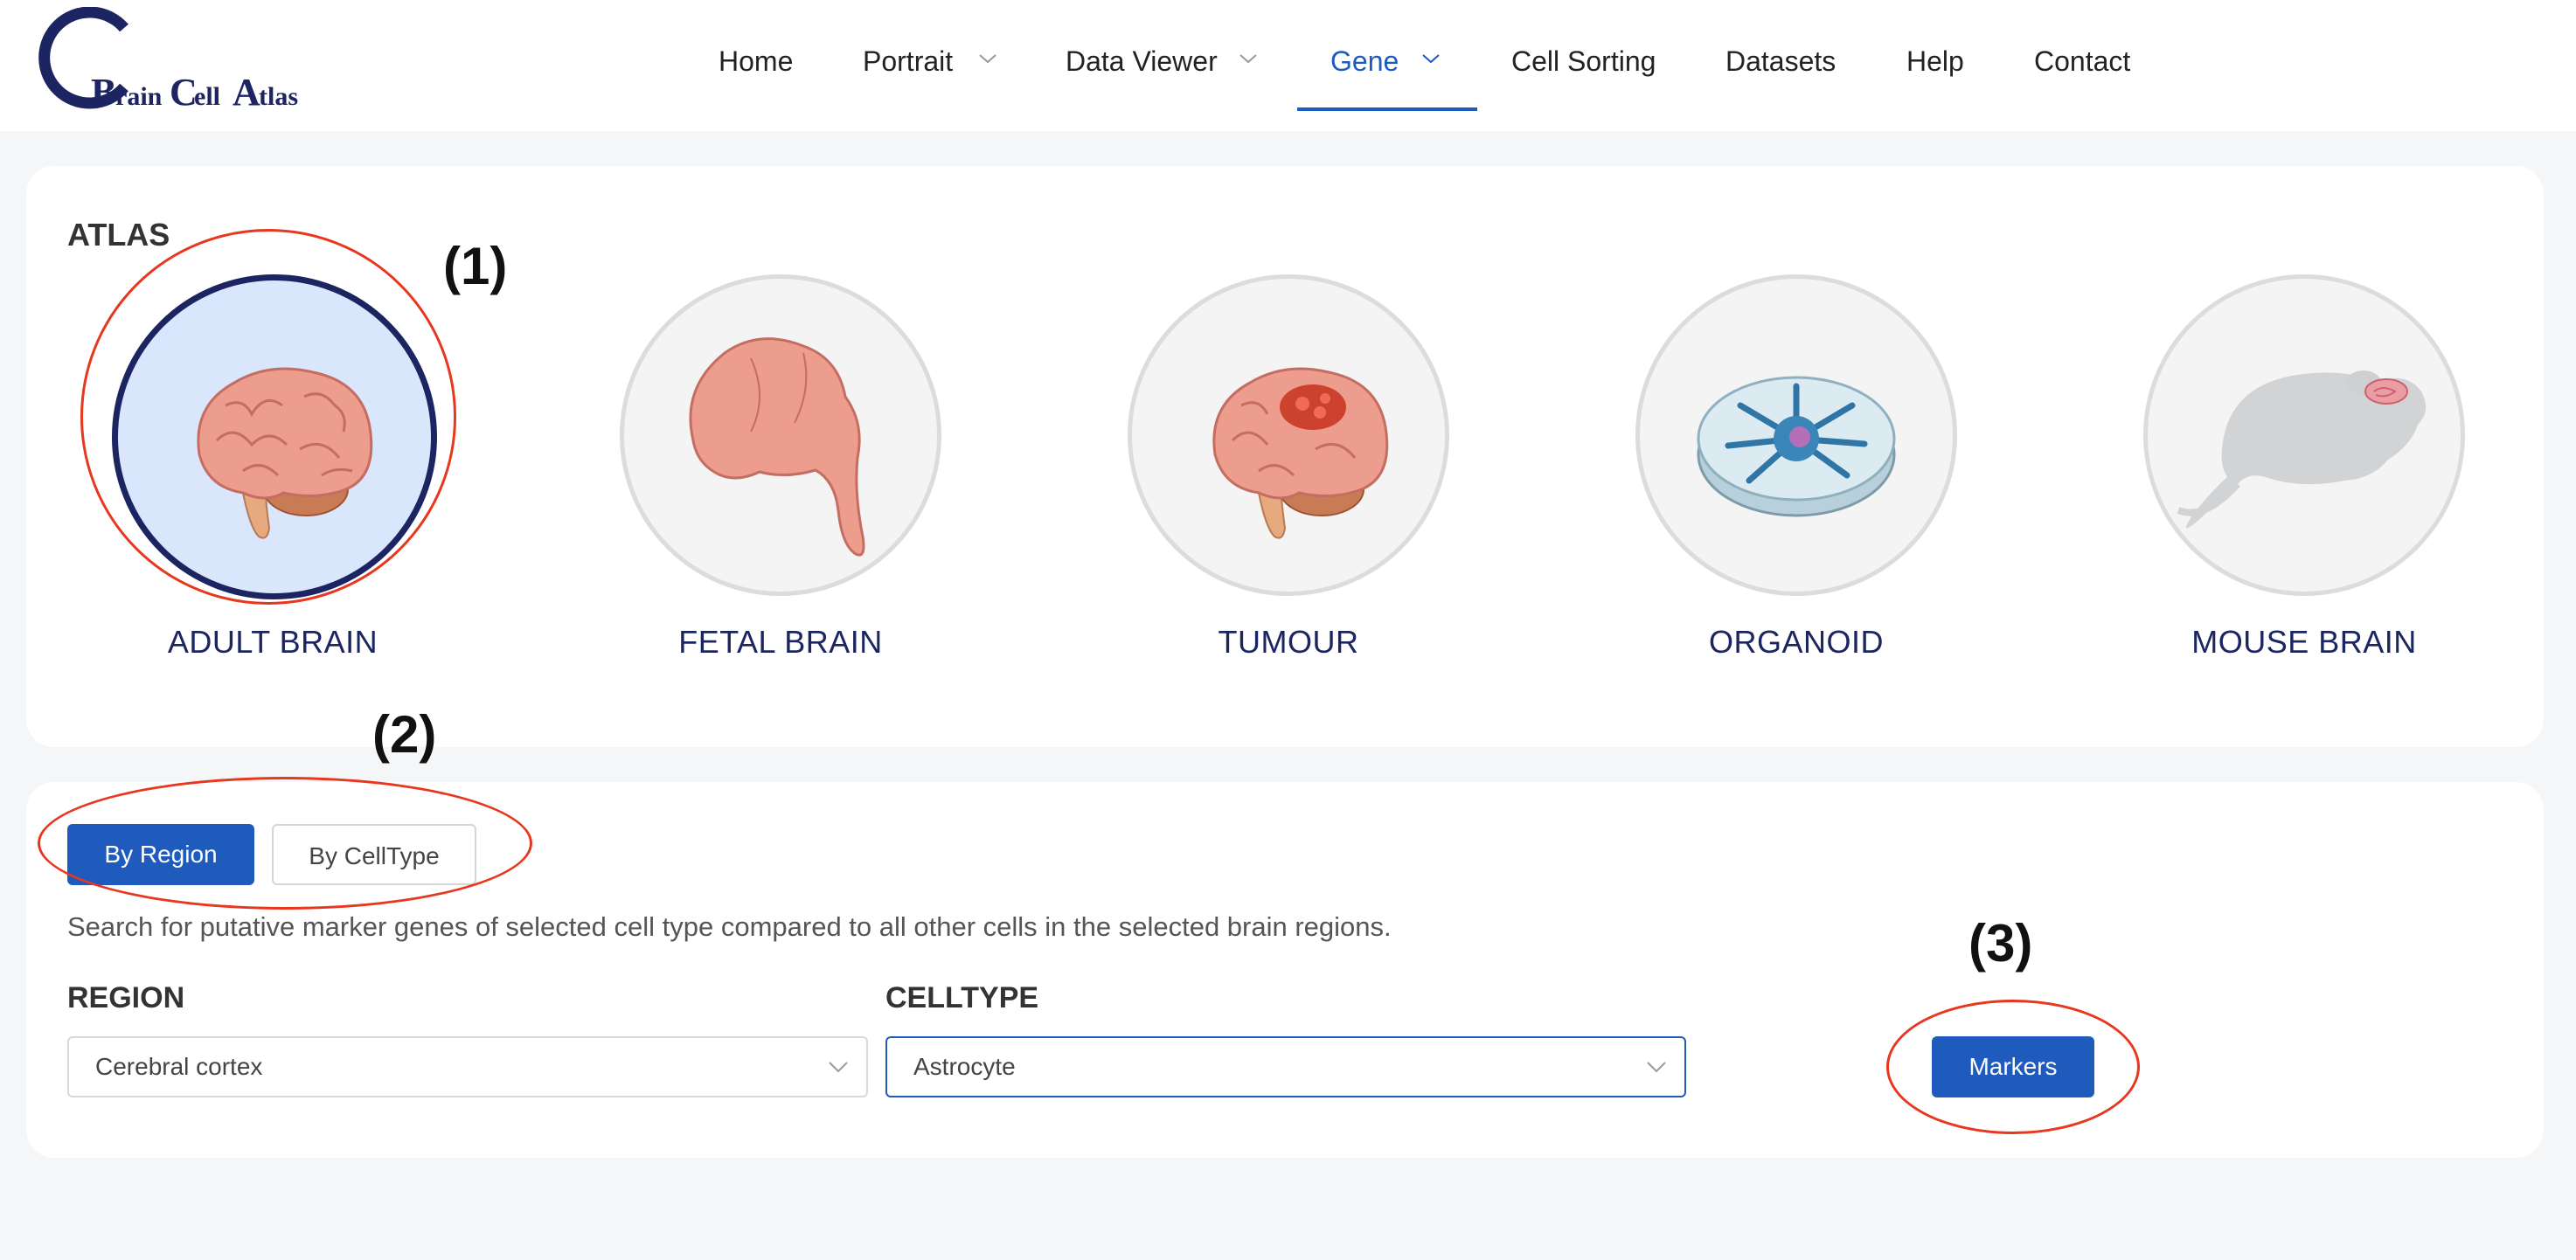 This screenshot has height=1260, width=2576. What do you see at coordinates (119, 235) in the screenshot?
I see `atlas-heading: ATLAS` at bounding box center [119, 235].